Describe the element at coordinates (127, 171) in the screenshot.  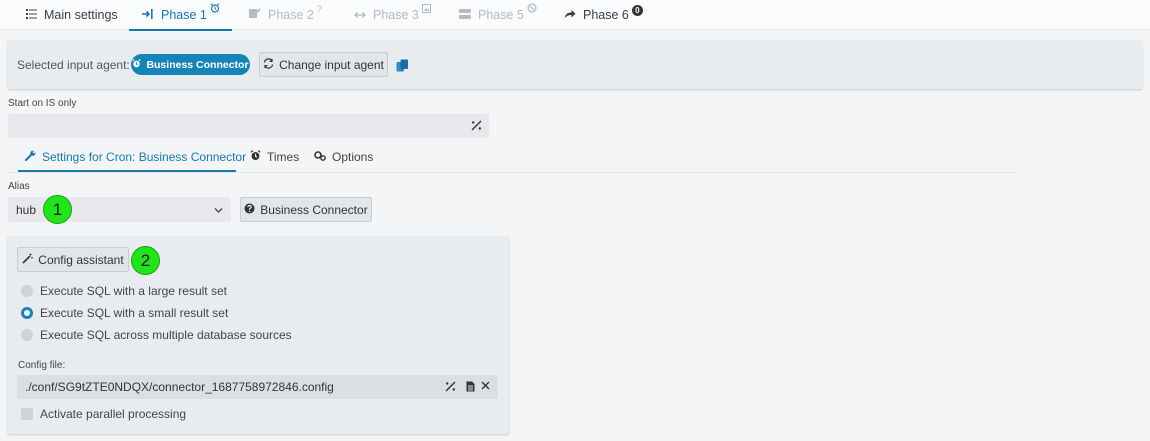
I see `settings-tab-active-indicator` at that location.